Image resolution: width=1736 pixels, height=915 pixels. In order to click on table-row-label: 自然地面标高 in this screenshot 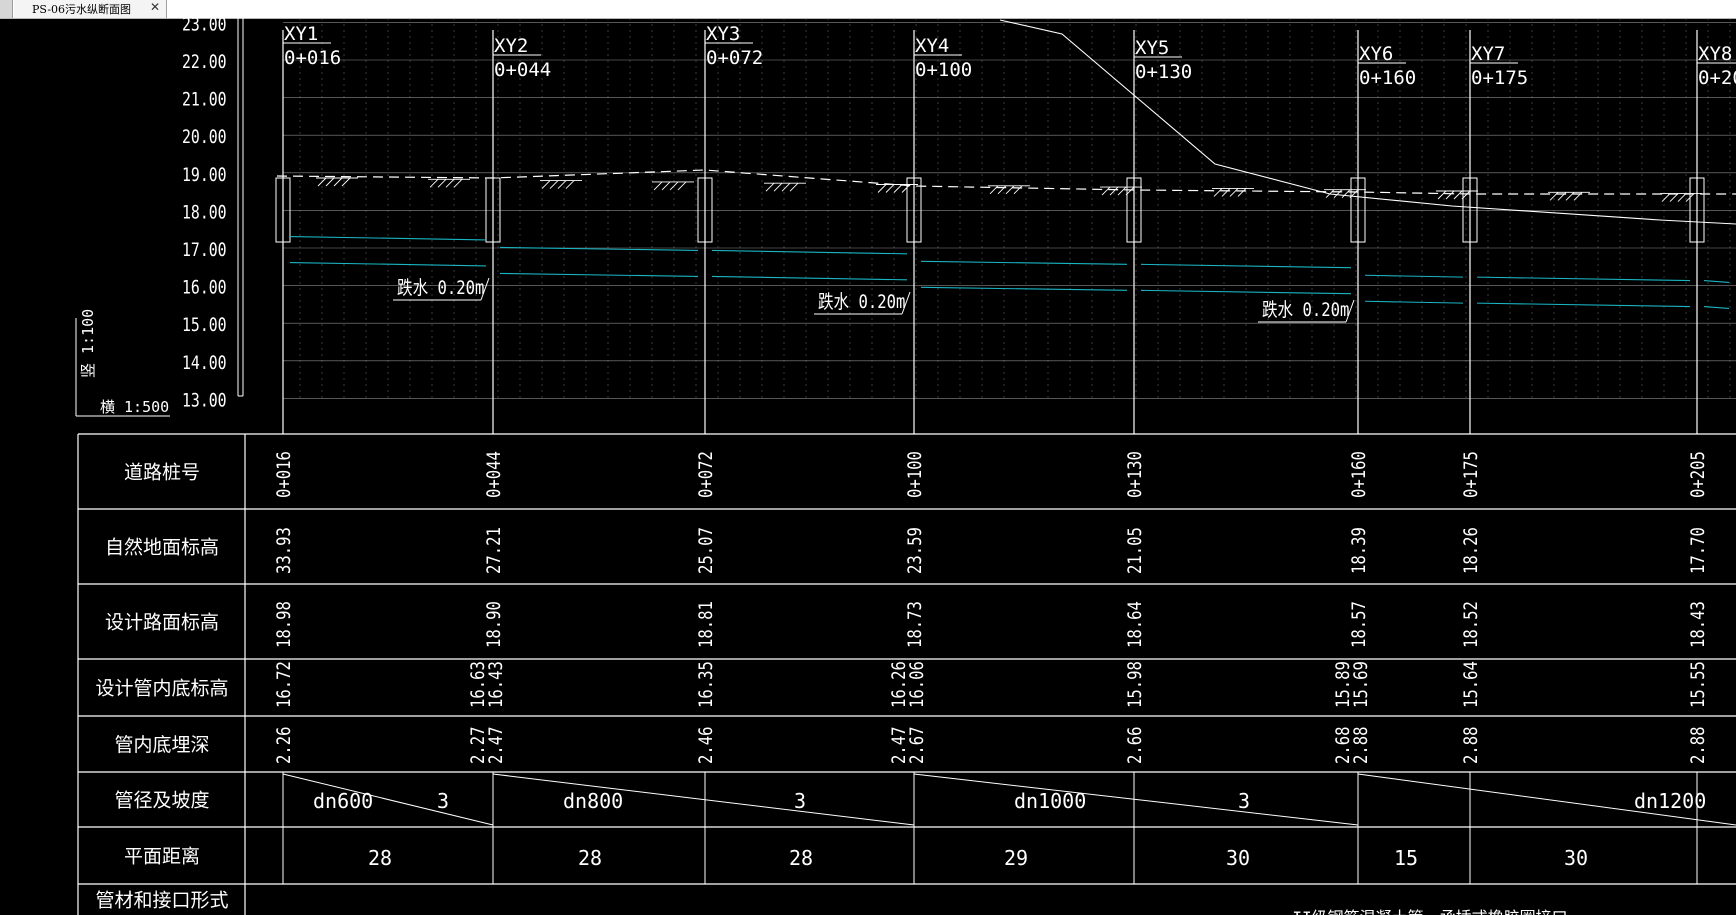, I will do `click(162, 548)`.